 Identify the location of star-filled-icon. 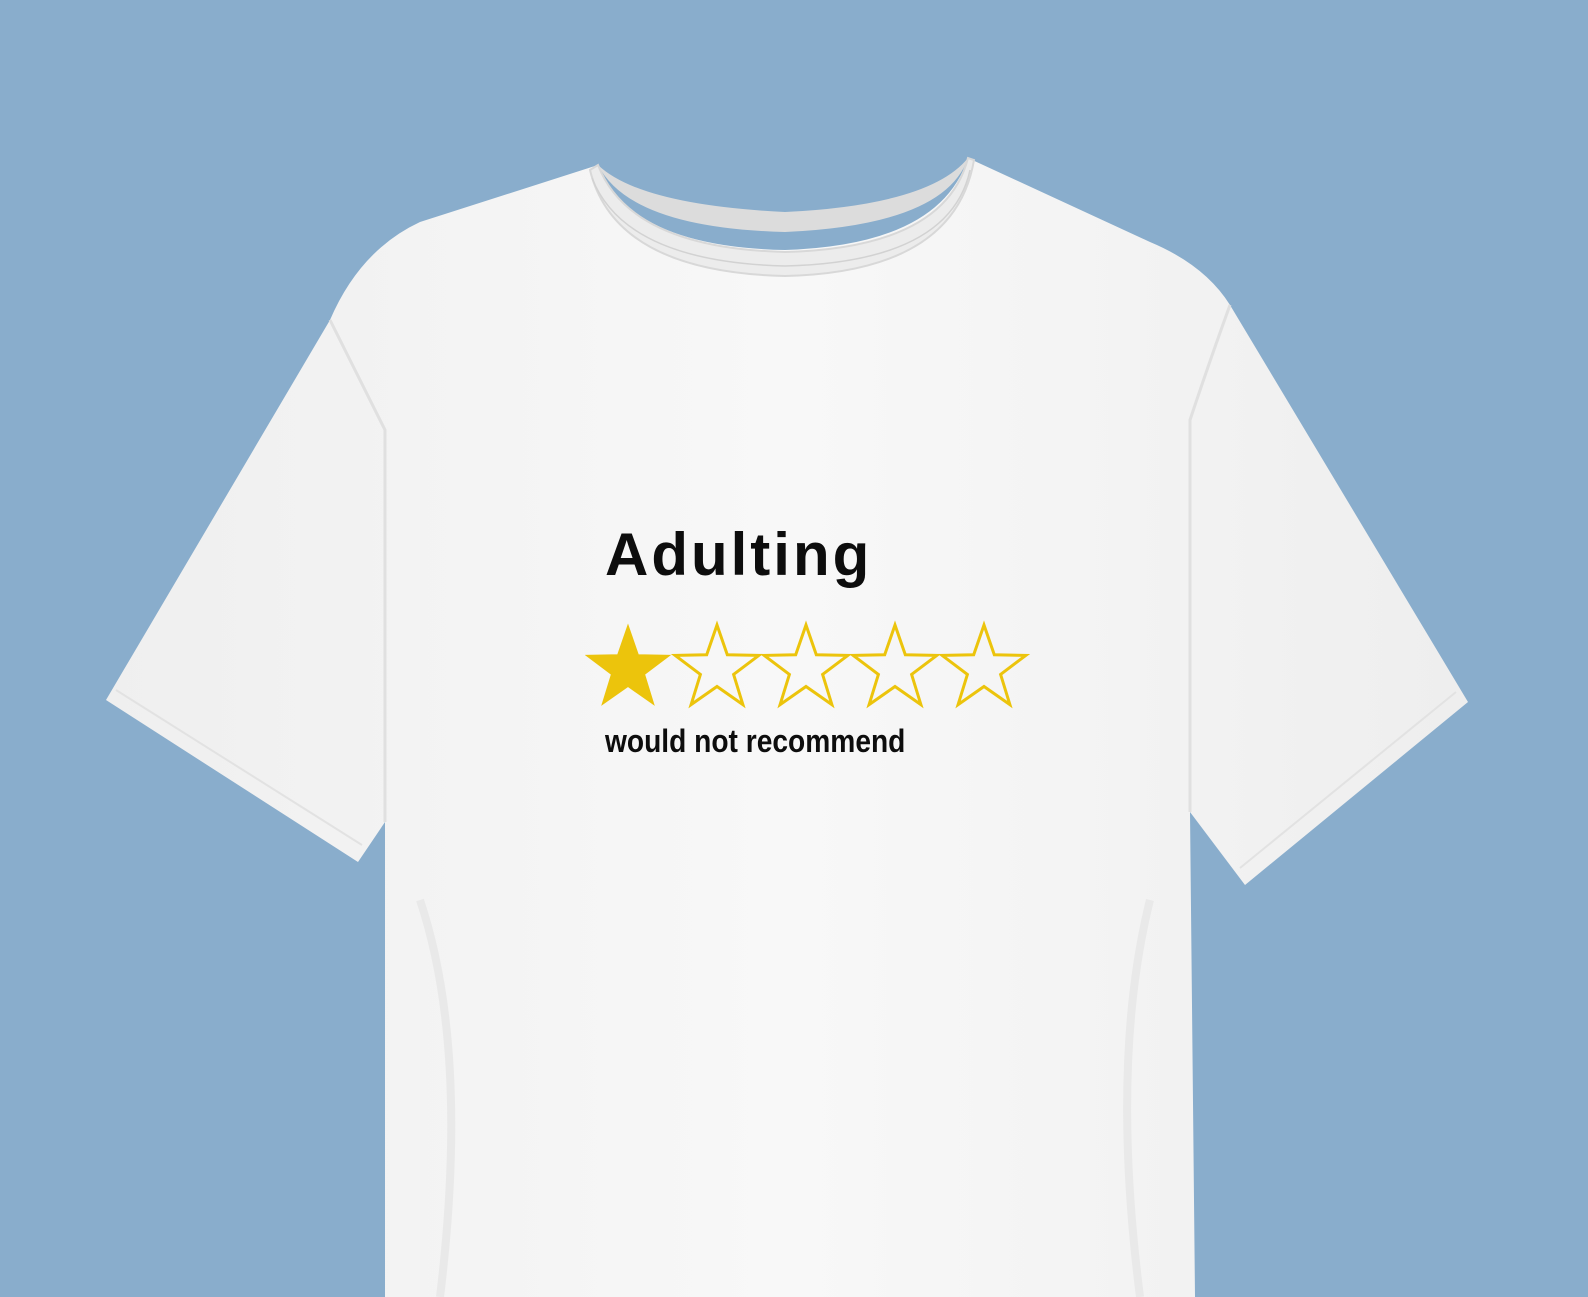
(628, 664).